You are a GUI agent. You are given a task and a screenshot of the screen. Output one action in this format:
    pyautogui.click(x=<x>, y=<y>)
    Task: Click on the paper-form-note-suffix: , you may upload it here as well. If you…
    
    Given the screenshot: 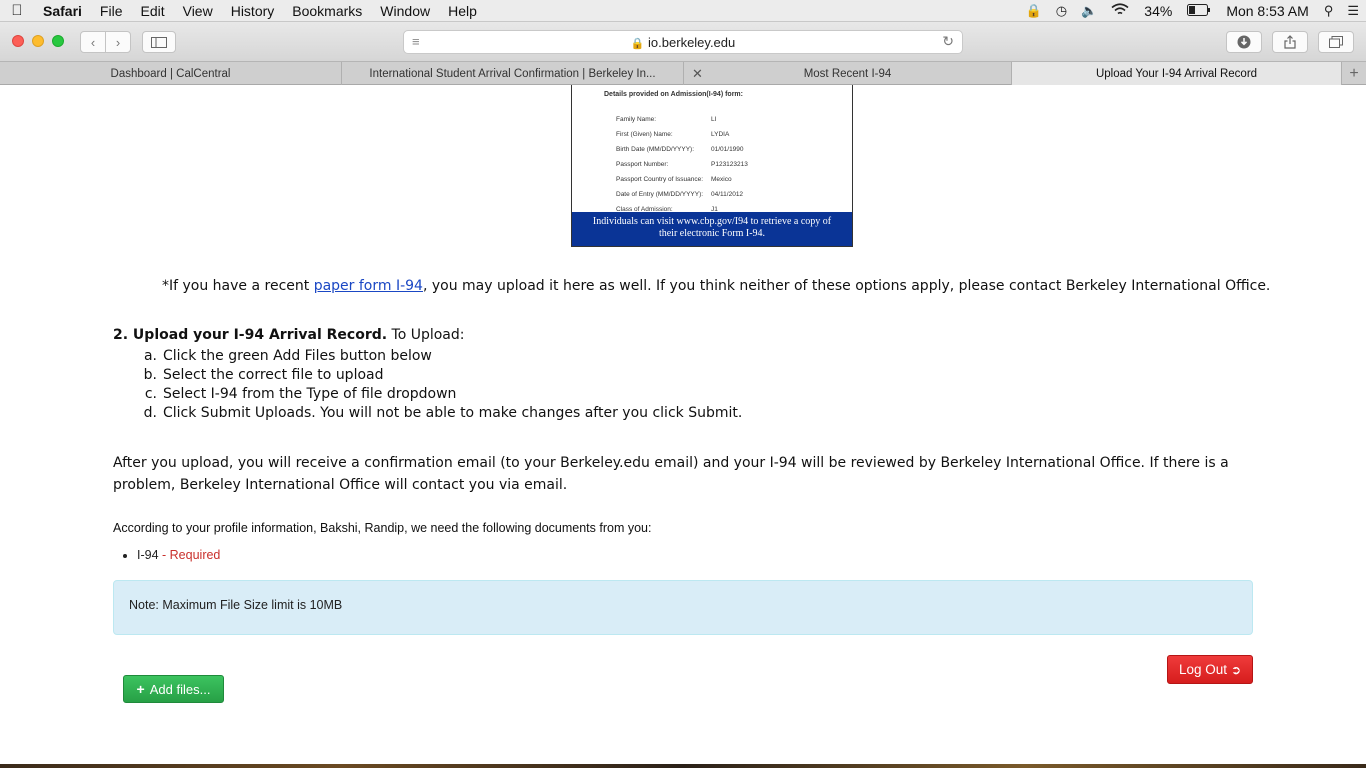 What is the action you would take?
    pyautogui.click(x=846, y=286)
    